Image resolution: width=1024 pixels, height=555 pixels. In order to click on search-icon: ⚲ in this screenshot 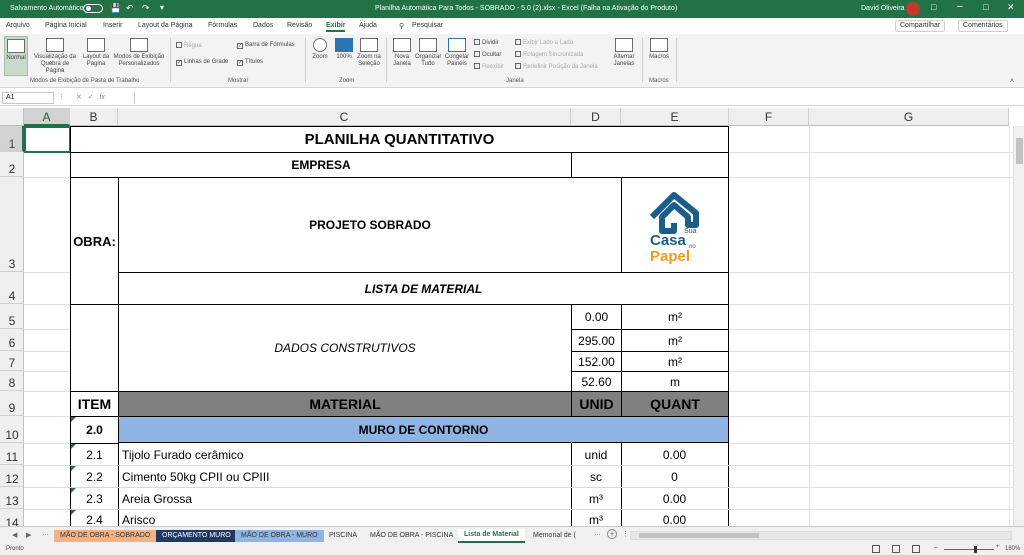, I will do `click(401, 26)`.